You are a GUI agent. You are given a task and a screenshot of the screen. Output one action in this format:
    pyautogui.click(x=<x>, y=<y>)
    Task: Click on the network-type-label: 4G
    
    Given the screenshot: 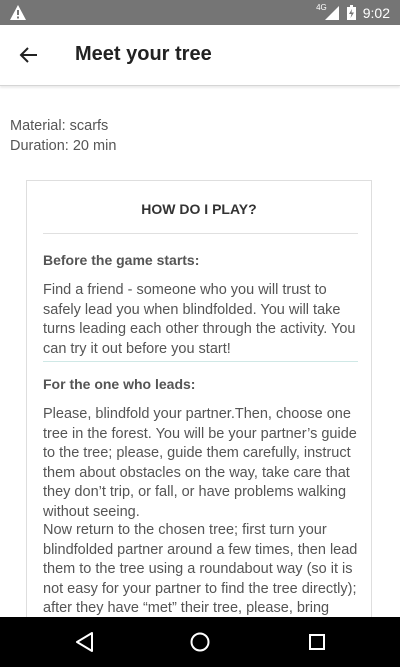 What is the action you would take?
    pyautogui.click(x=321, y=7)
    